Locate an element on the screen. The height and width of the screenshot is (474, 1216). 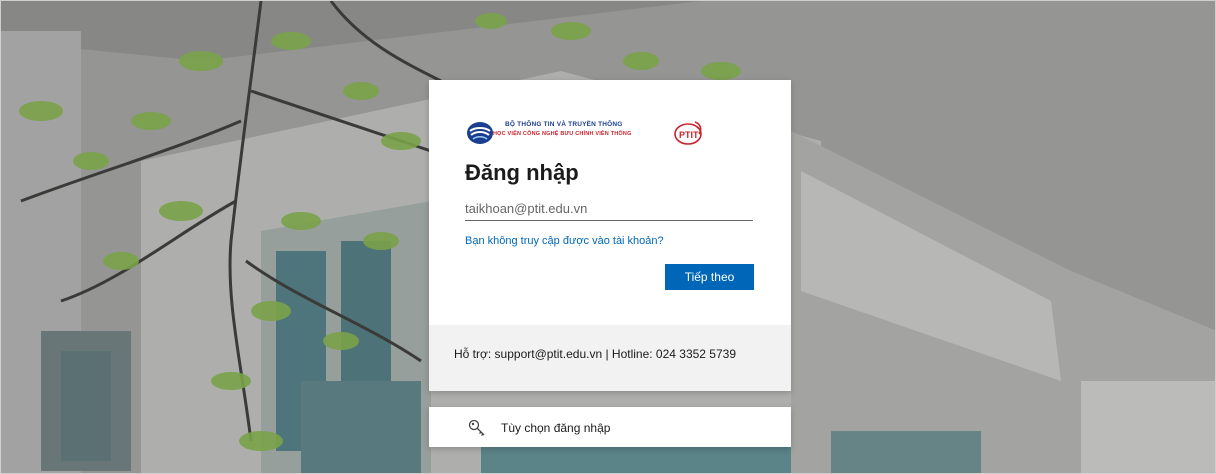
page-title: Đăng nhập is located at coordinates (522, 172).